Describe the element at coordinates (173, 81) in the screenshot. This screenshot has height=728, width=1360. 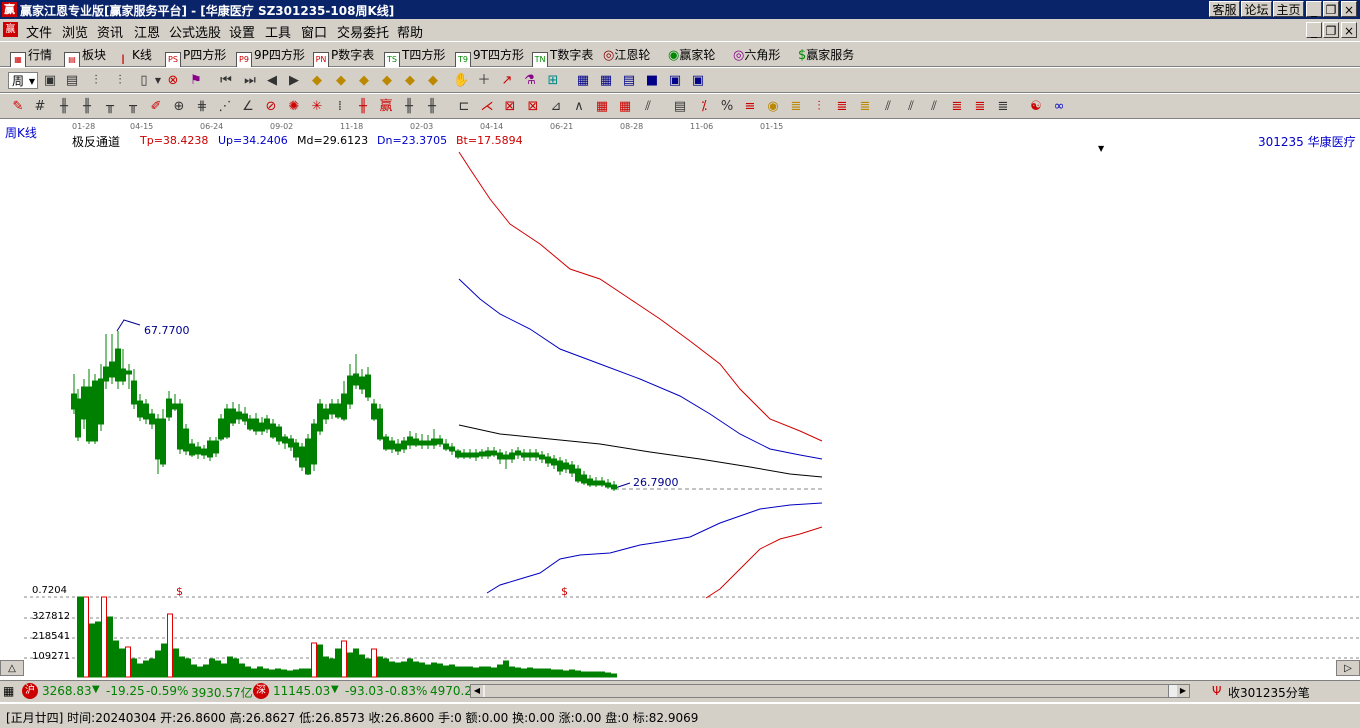
I see `gann-tool-icon: ⊗` at that location.